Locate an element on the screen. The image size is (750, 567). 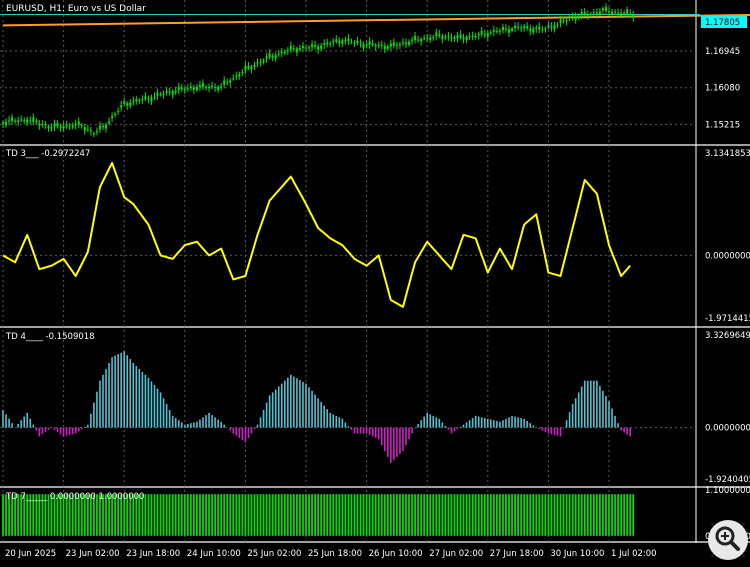
td3-label: TD 3___ -0.2972247 is located at coordinates (47, 154).